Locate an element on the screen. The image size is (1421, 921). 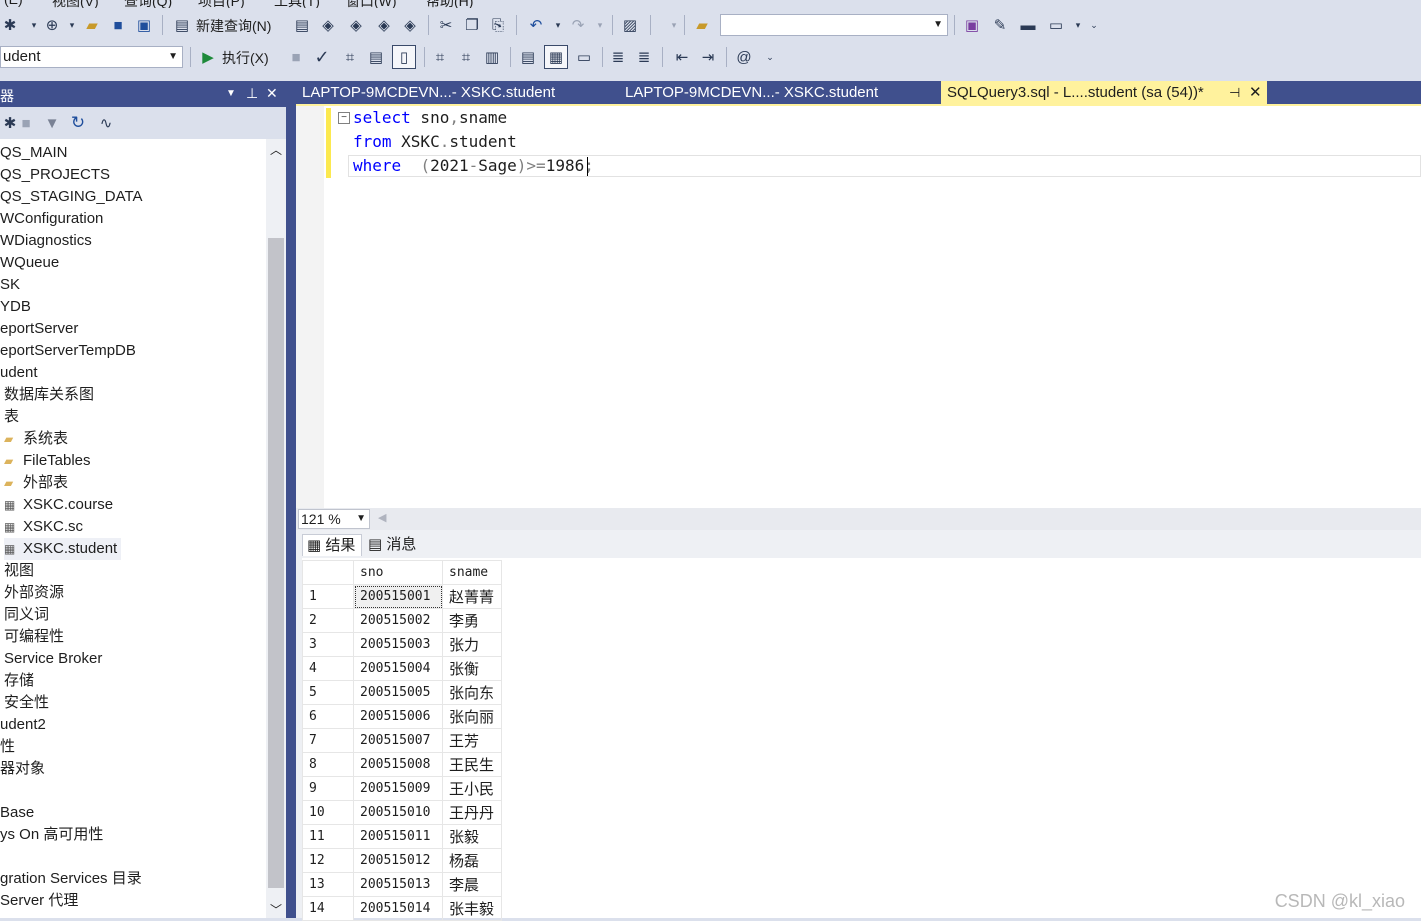
tree-item: ▦ XSKC.sc is located at coordinates (43, 527).